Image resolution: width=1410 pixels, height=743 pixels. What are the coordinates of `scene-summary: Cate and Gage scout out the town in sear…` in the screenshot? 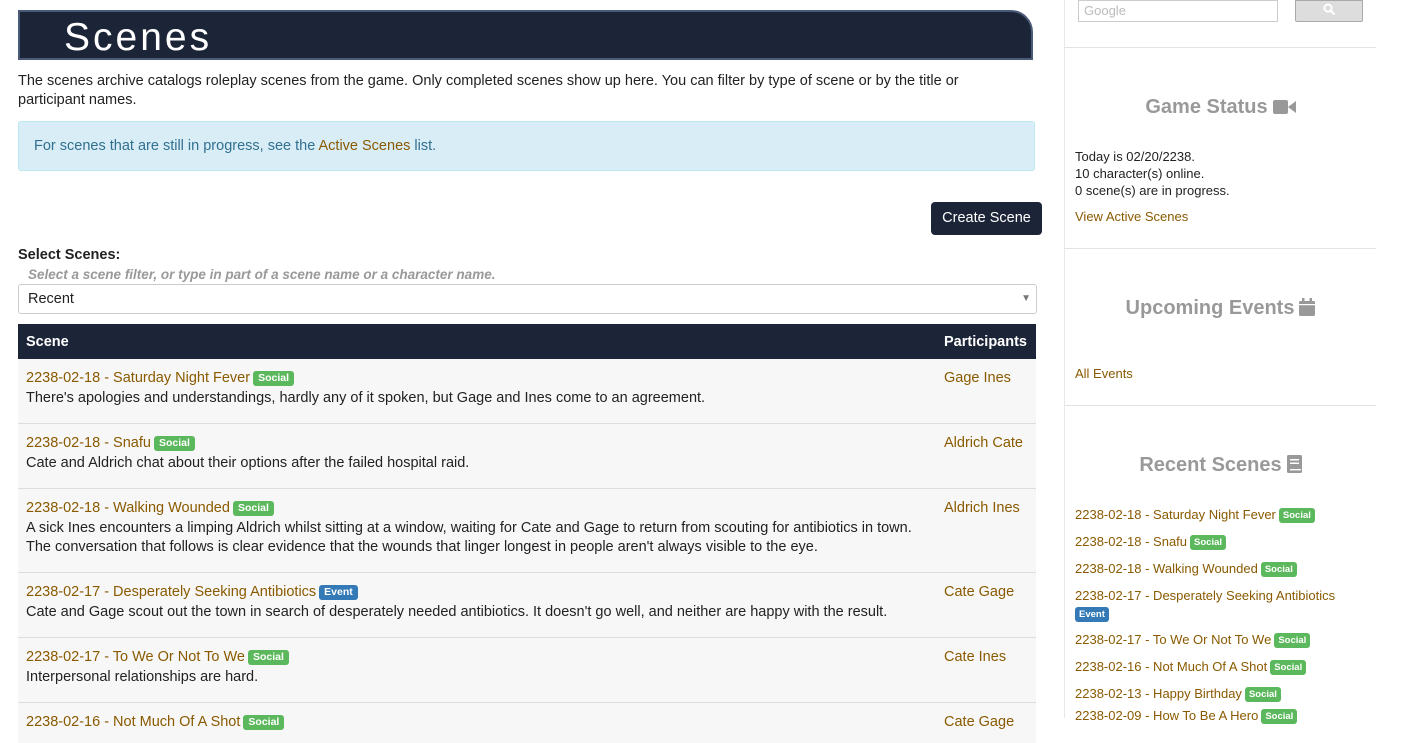 It's located at (457, 612).